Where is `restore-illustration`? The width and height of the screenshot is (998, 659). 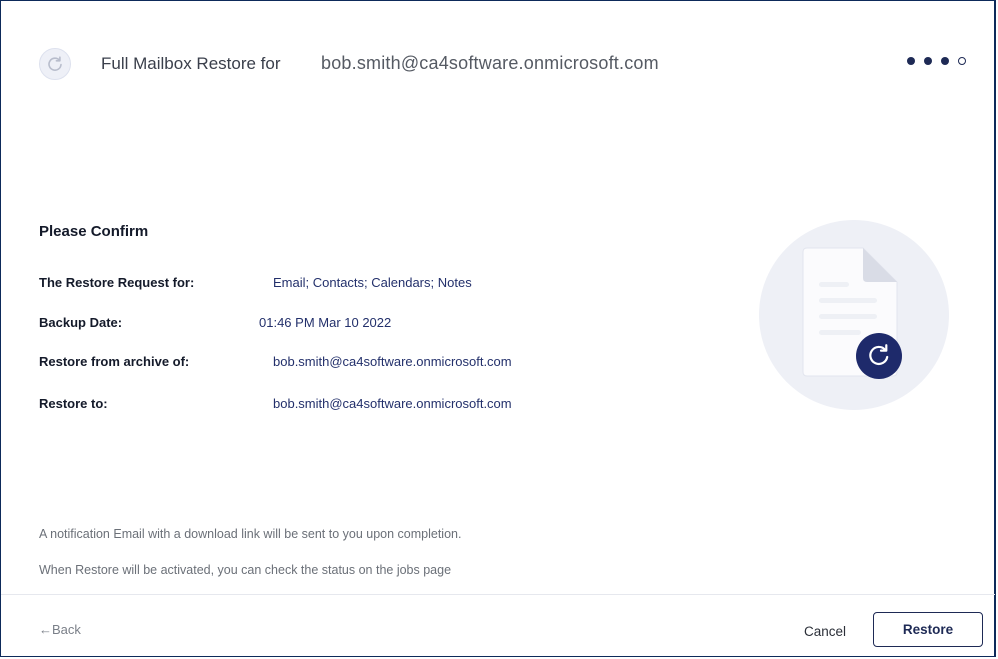
restore-illustration is located at coordinates (854, 315).